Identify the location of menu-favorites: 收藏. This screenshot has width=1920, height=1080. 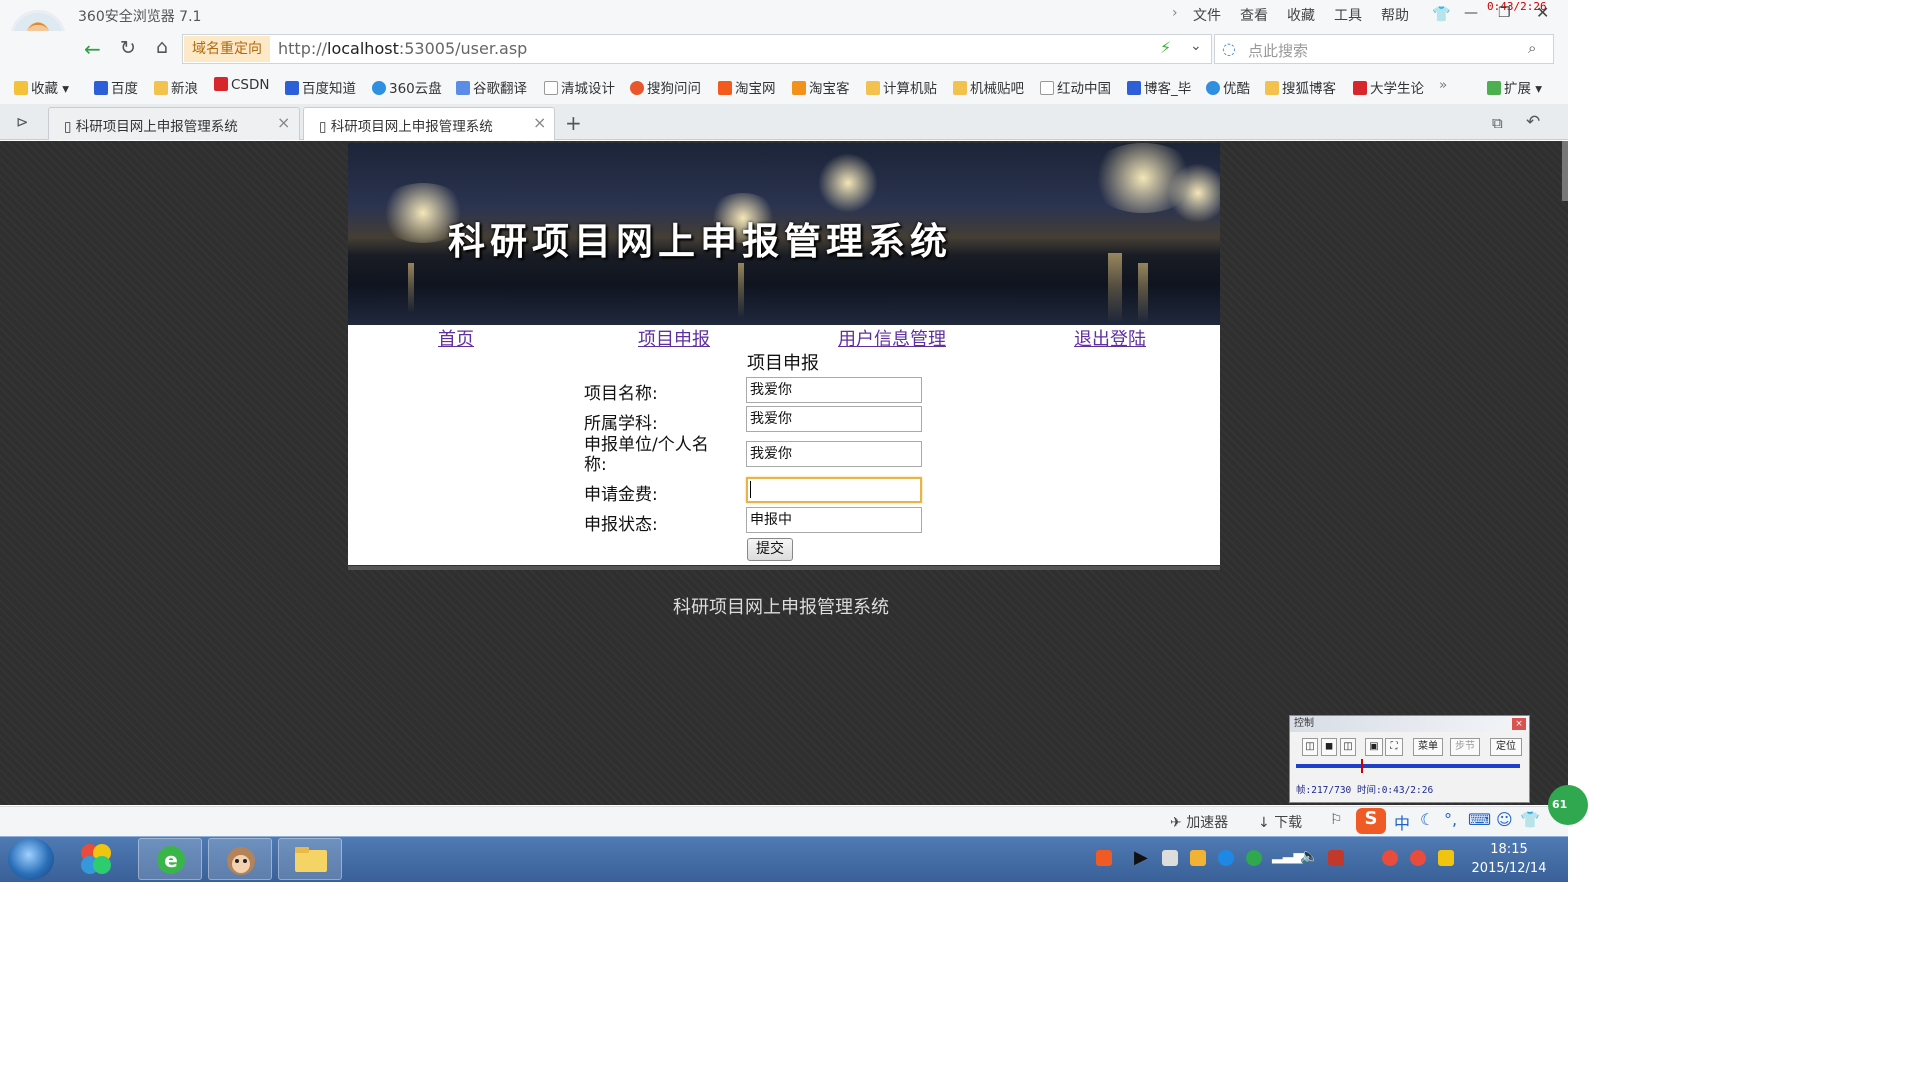
(1301, 15).